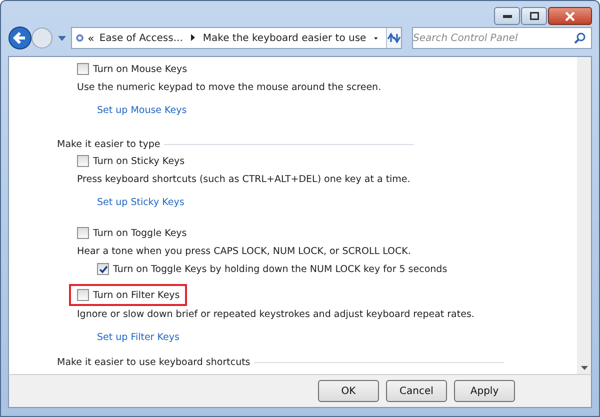  Describe the element at coordinates (584, 215) in the screenshot. I see `scrollbar` at that location.